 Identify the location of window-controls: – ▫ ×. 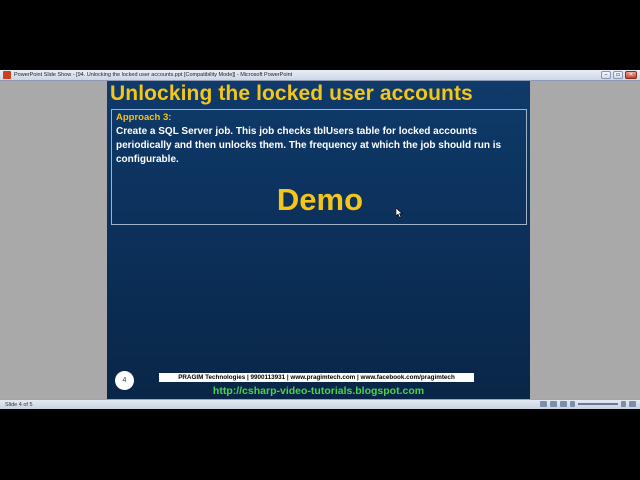
(619, 75).